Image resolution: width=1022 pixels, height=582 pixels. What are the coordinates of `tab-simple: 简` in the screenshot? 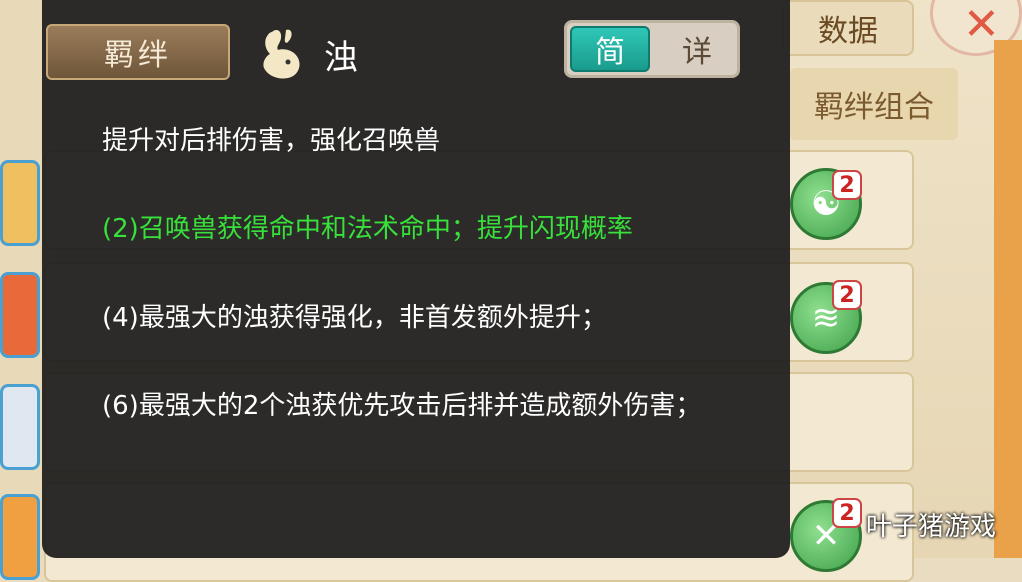 It's located at (610, 49).